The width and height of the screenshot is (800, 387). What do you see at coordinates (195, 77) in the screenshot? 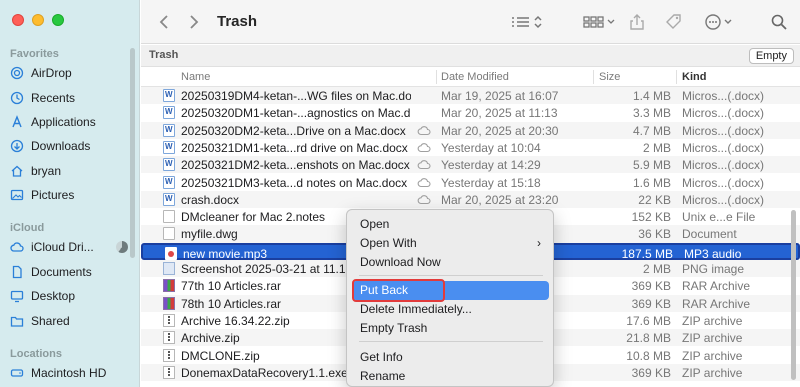
I see `column-name: Name` at bounding box center [195, 77].